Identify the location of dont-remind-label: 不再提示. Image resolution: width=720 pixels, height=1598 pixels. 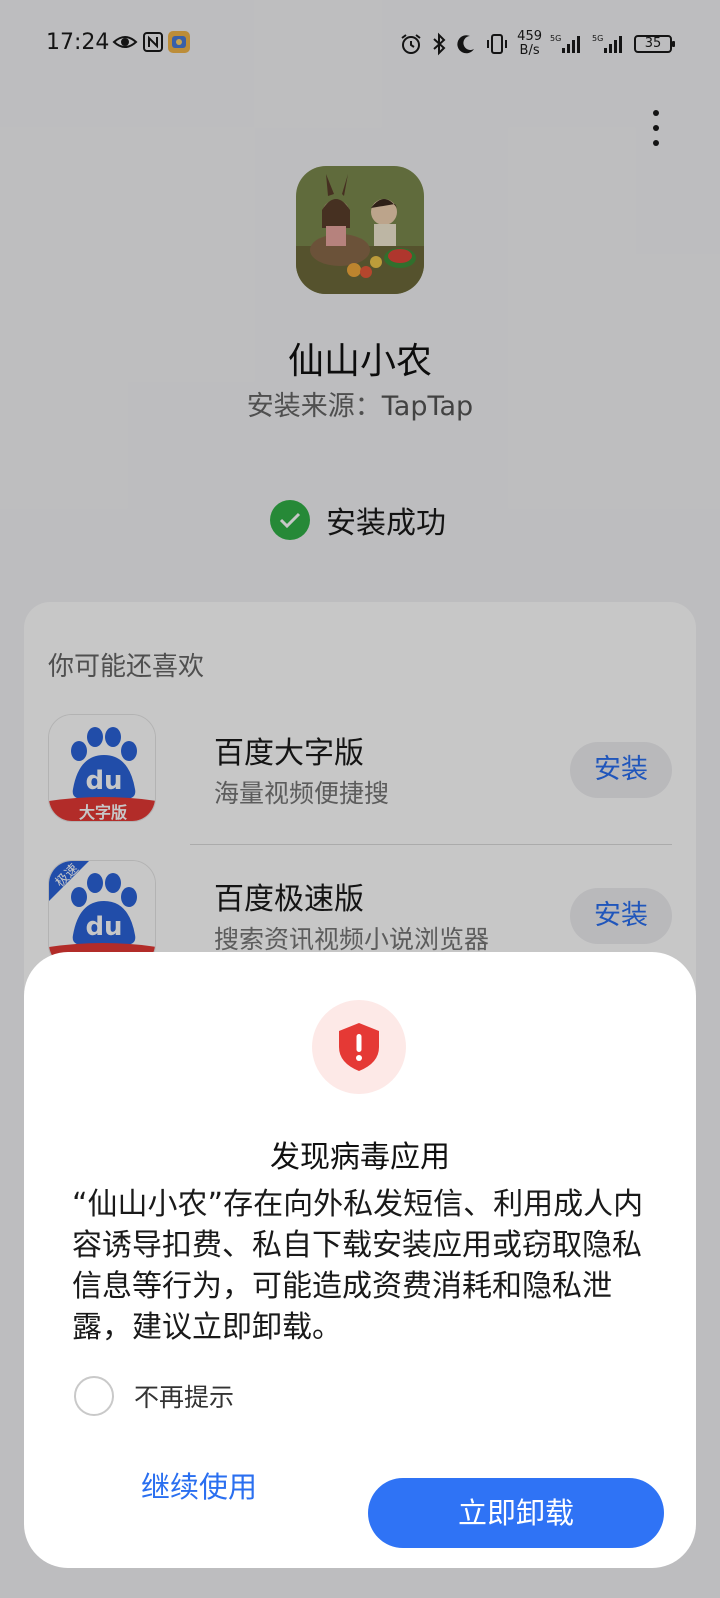
(184, 1397).